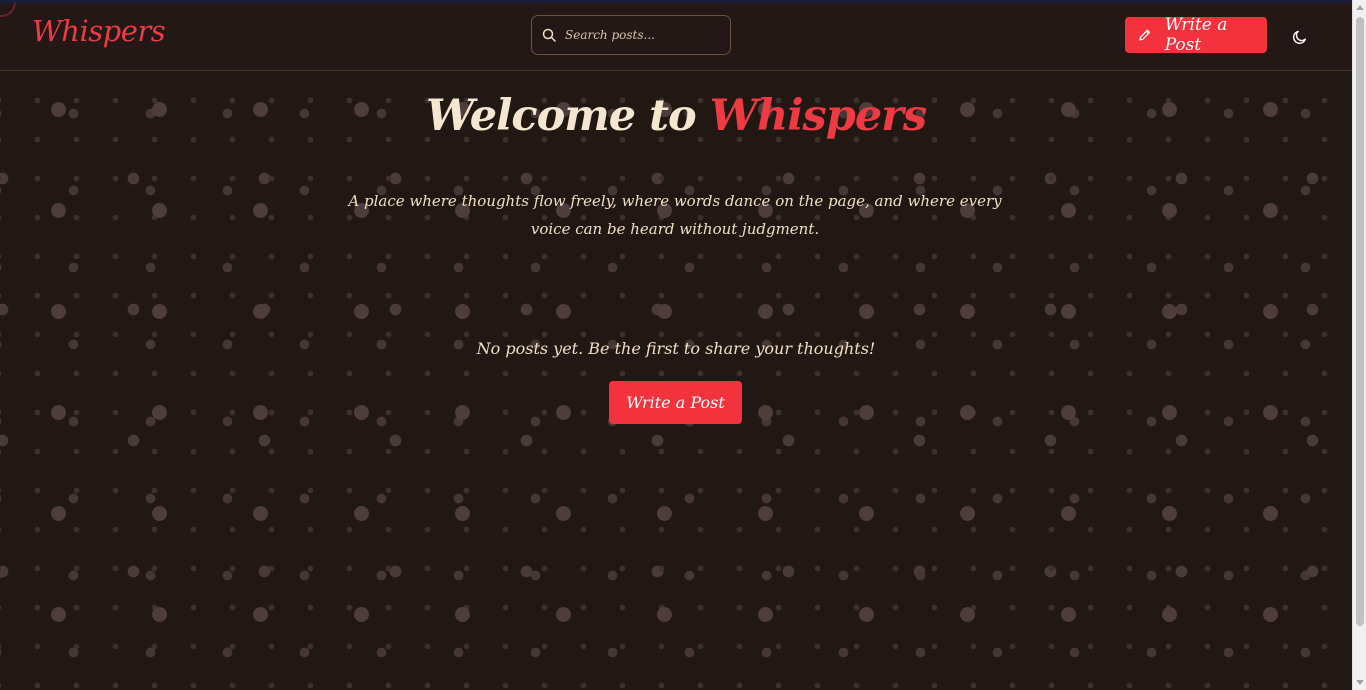 Image resolution: width=1366 pixels, height=690 pixels. Describe the element at coordinates (675, 402) in the screenshot. I see `empty-state-write-button: Write a Post` at that location.